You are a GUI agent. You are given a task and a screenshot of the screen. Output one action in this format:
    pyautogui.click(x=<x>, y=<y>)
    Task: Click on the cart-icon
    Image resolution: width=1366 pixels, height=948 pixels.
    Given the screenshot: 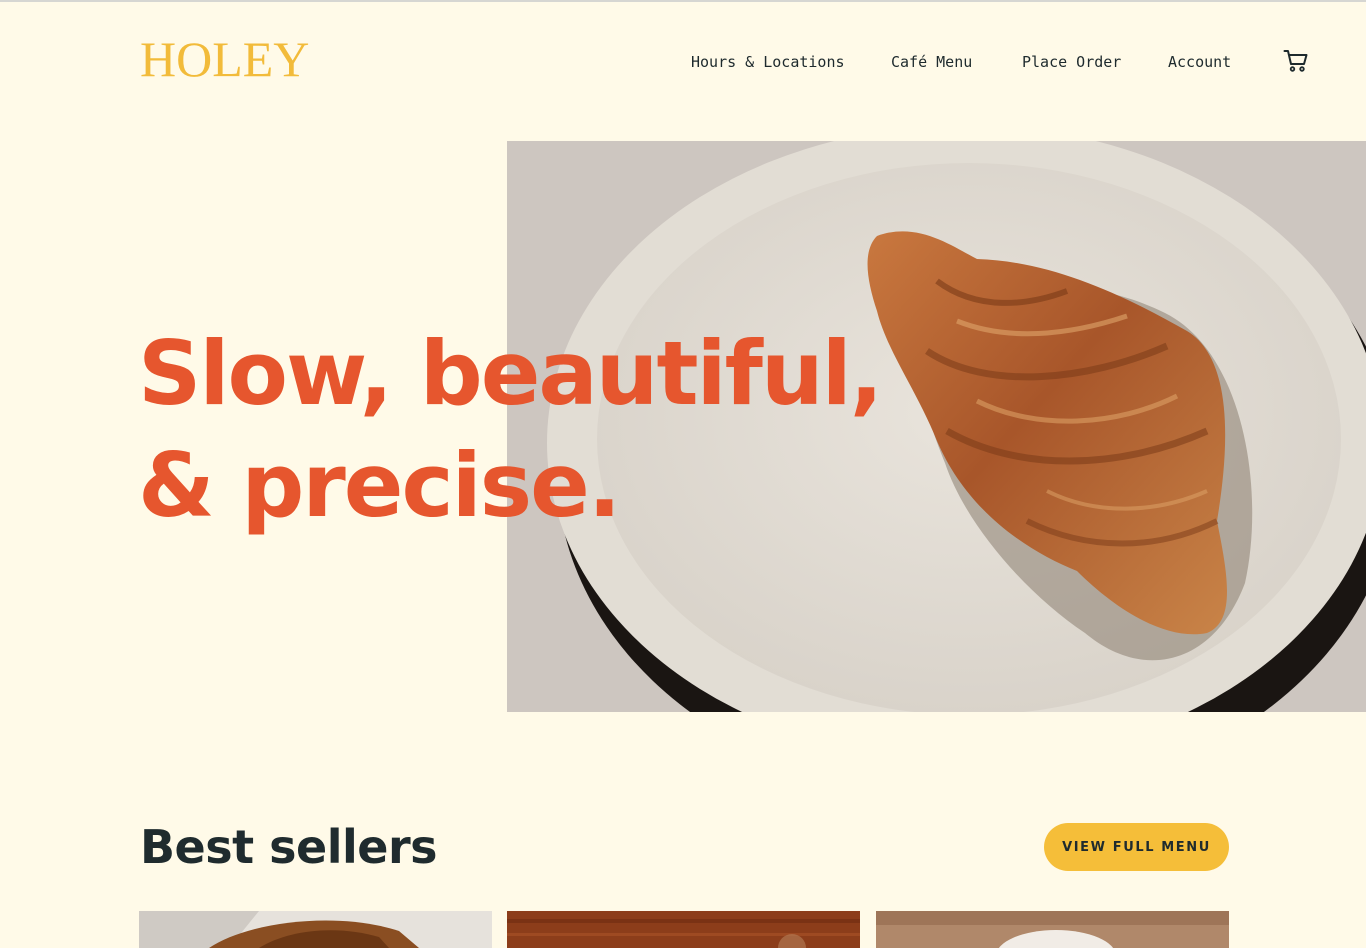 What is the action you would take?
    pyautogui.click(x=1296, y=61)
    